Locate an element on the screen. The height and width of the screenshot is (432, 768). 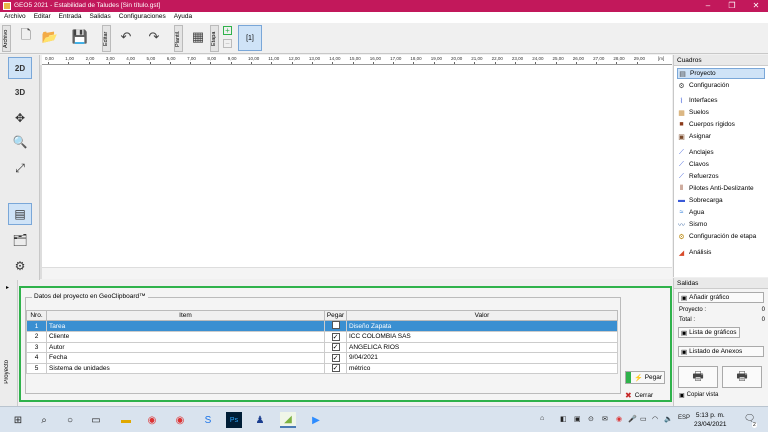
close-icon: ✕ is located at coordinates (756, 6).